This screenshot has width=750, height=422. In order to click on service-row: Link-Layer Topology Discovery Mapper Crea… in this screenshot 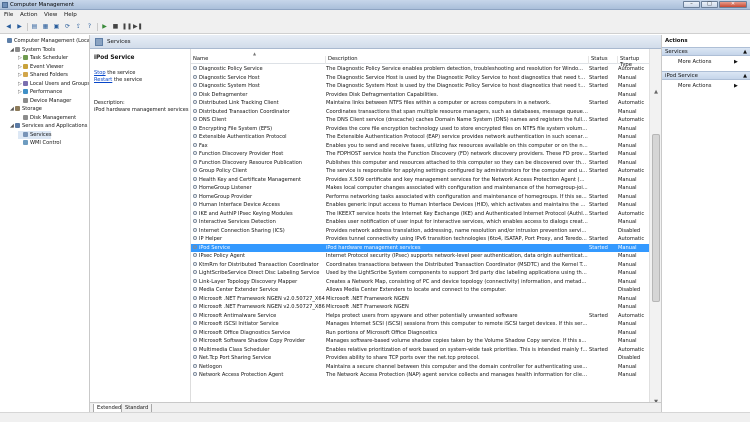, I will do `click(420, 282)`.